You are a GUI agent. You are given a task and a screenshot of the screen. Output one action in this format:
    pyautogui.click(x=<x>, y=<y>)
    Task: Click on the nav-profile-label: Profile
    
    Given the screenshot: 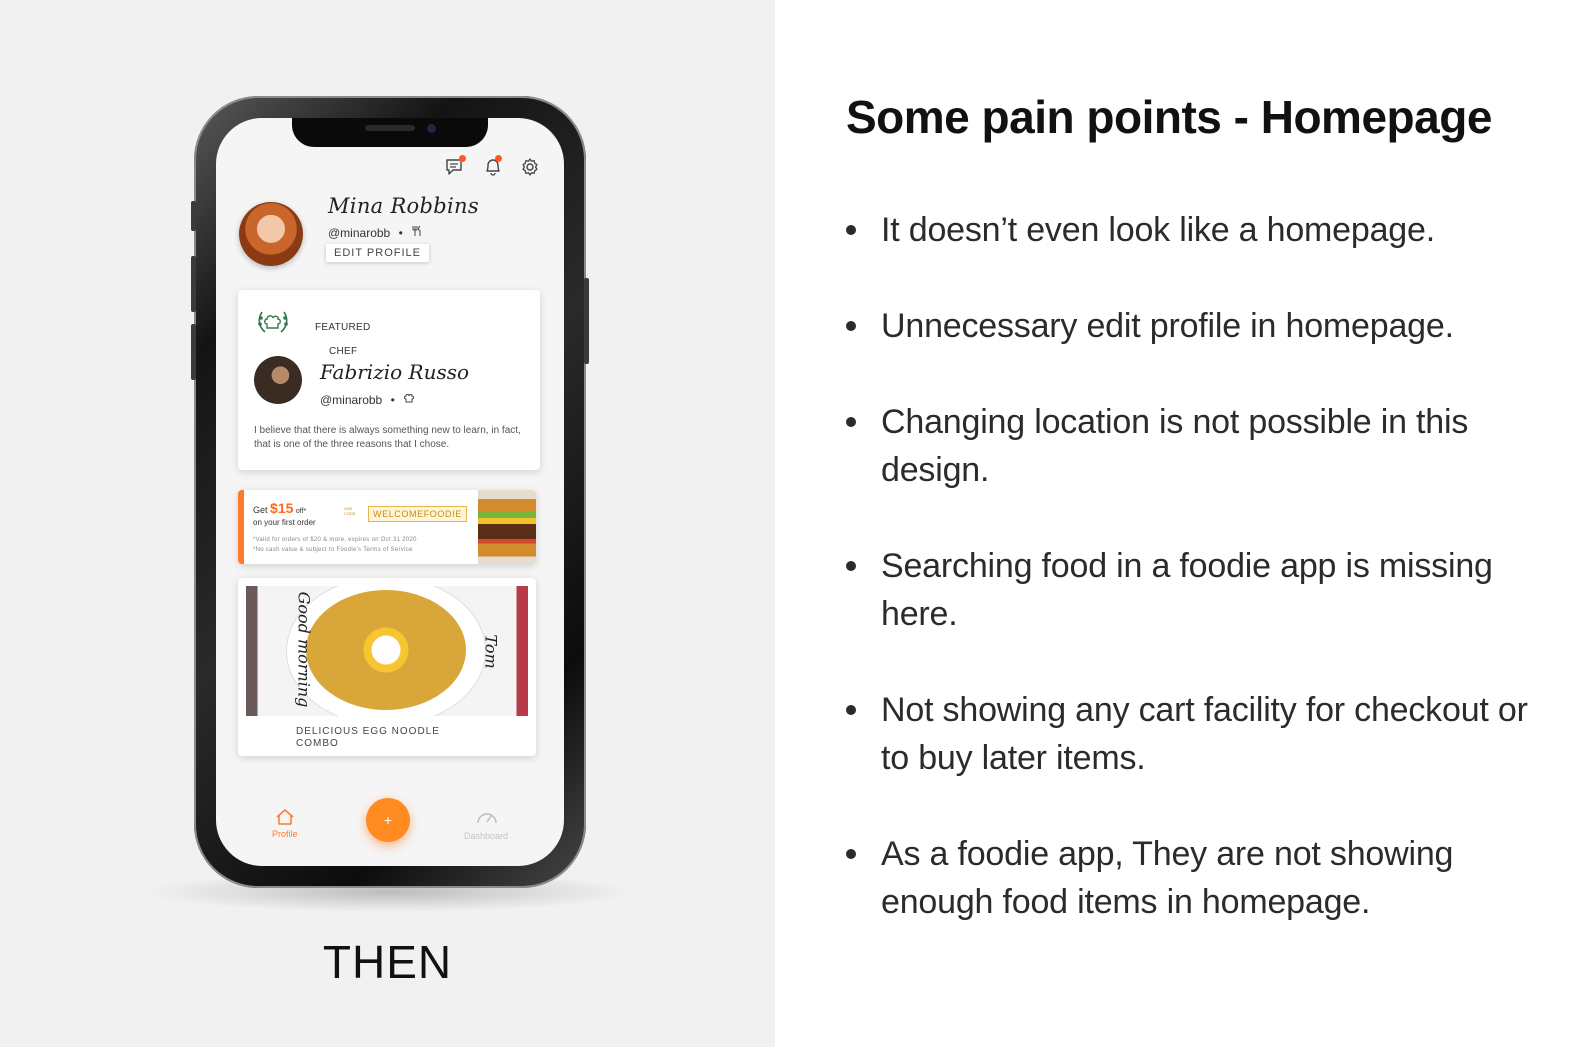 What is the action you would take?
    pyautogui.click(x=285, y=834)
    